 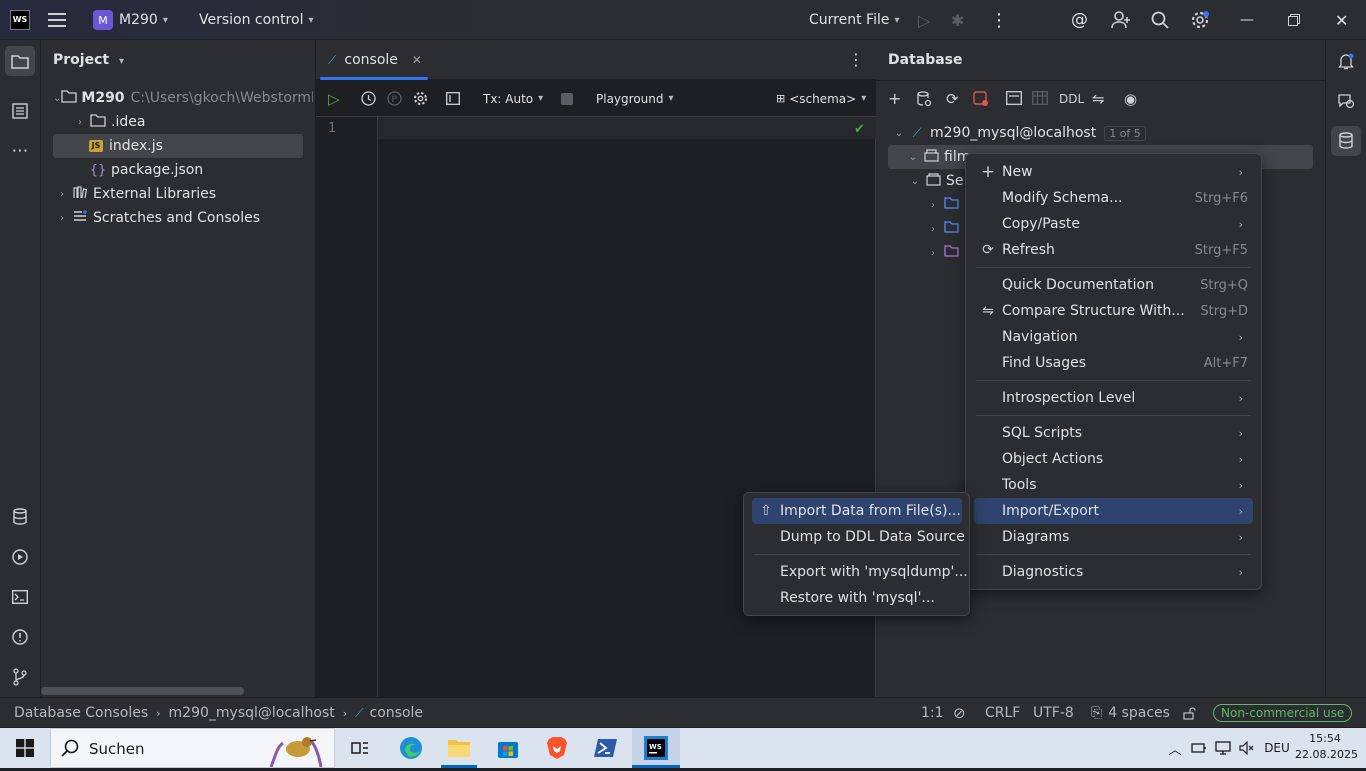 I want to click on structure-tool-icon, so click(x=20, y=111).